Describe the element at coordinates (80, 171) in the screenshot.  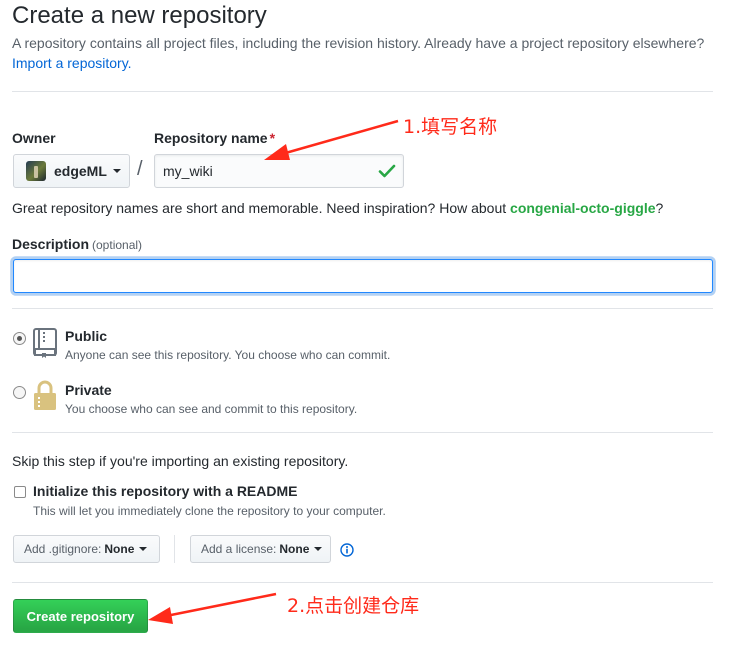
I see `owner-name: edgeML` at that location.